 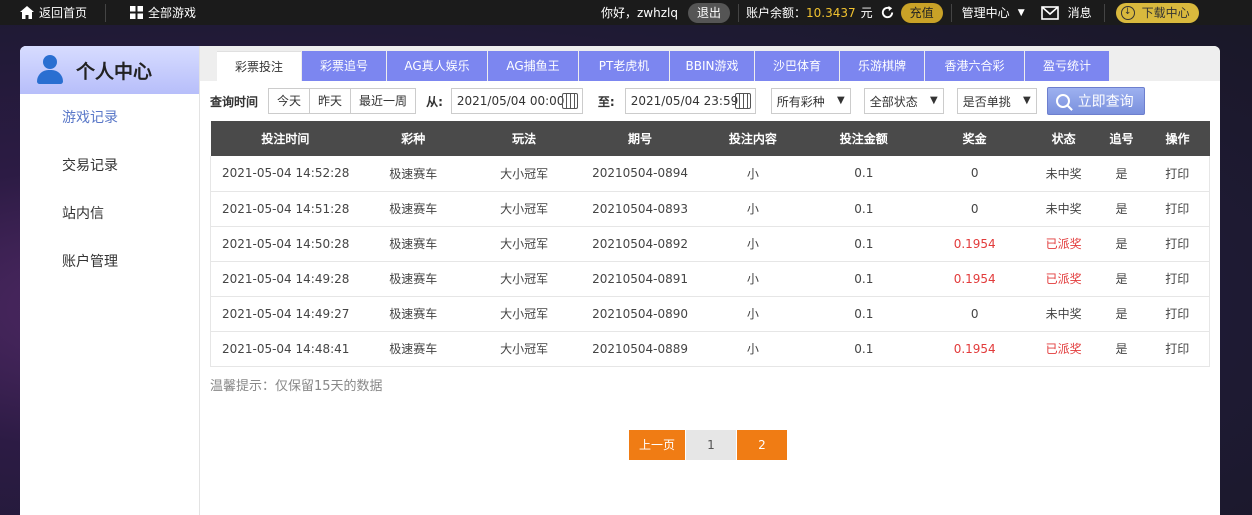 What do you see at coordinates (776, 13) in the screenshot?
I see `balance-label: 账户余额：` at bounding box center [776, 13].